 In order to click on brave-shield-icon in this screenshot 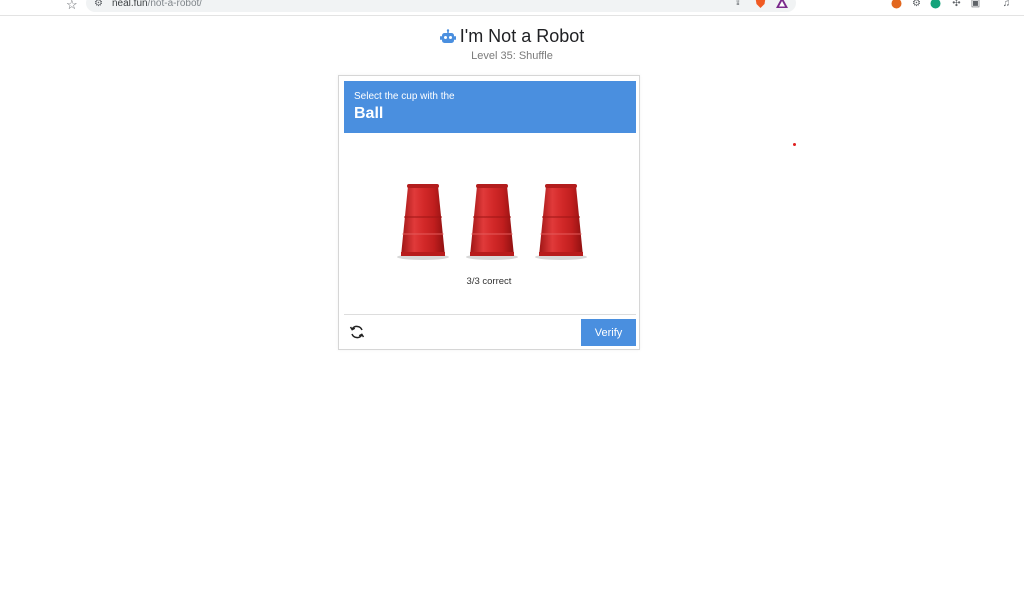, I will do `click(760, 4)`.